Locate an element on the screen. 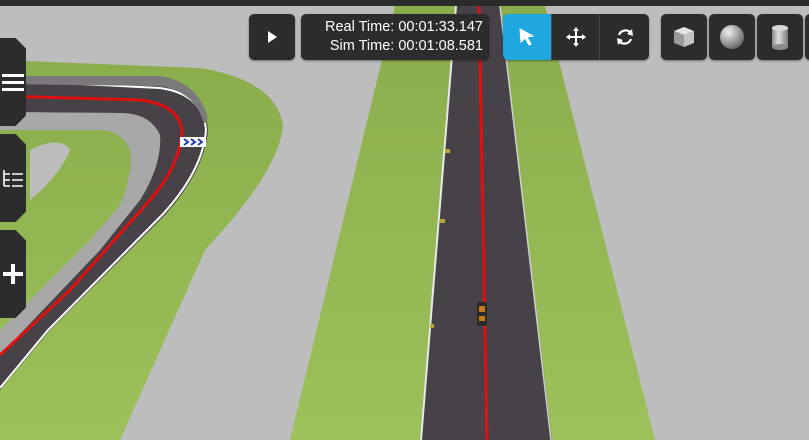 The image size is (809, 440). more-tools-button is located at coordinates (807, 37).